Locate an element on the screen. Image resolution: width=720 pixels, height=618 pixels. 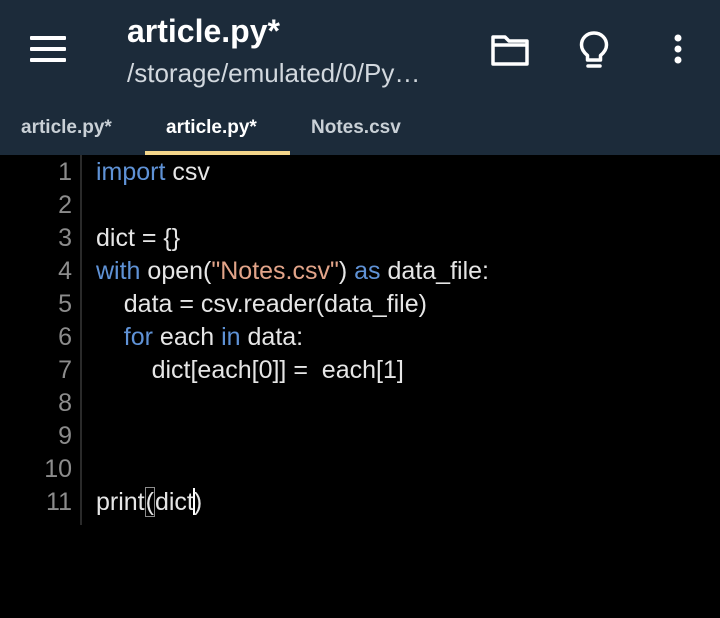
code-line: 2 is located at coordinates (360, 205).